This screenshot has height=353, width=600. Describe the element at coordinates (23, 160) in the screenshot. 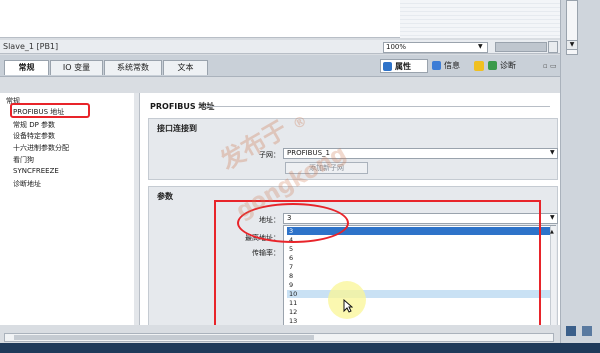

I see `nav-item-watchdog: 看门狗` at that location.